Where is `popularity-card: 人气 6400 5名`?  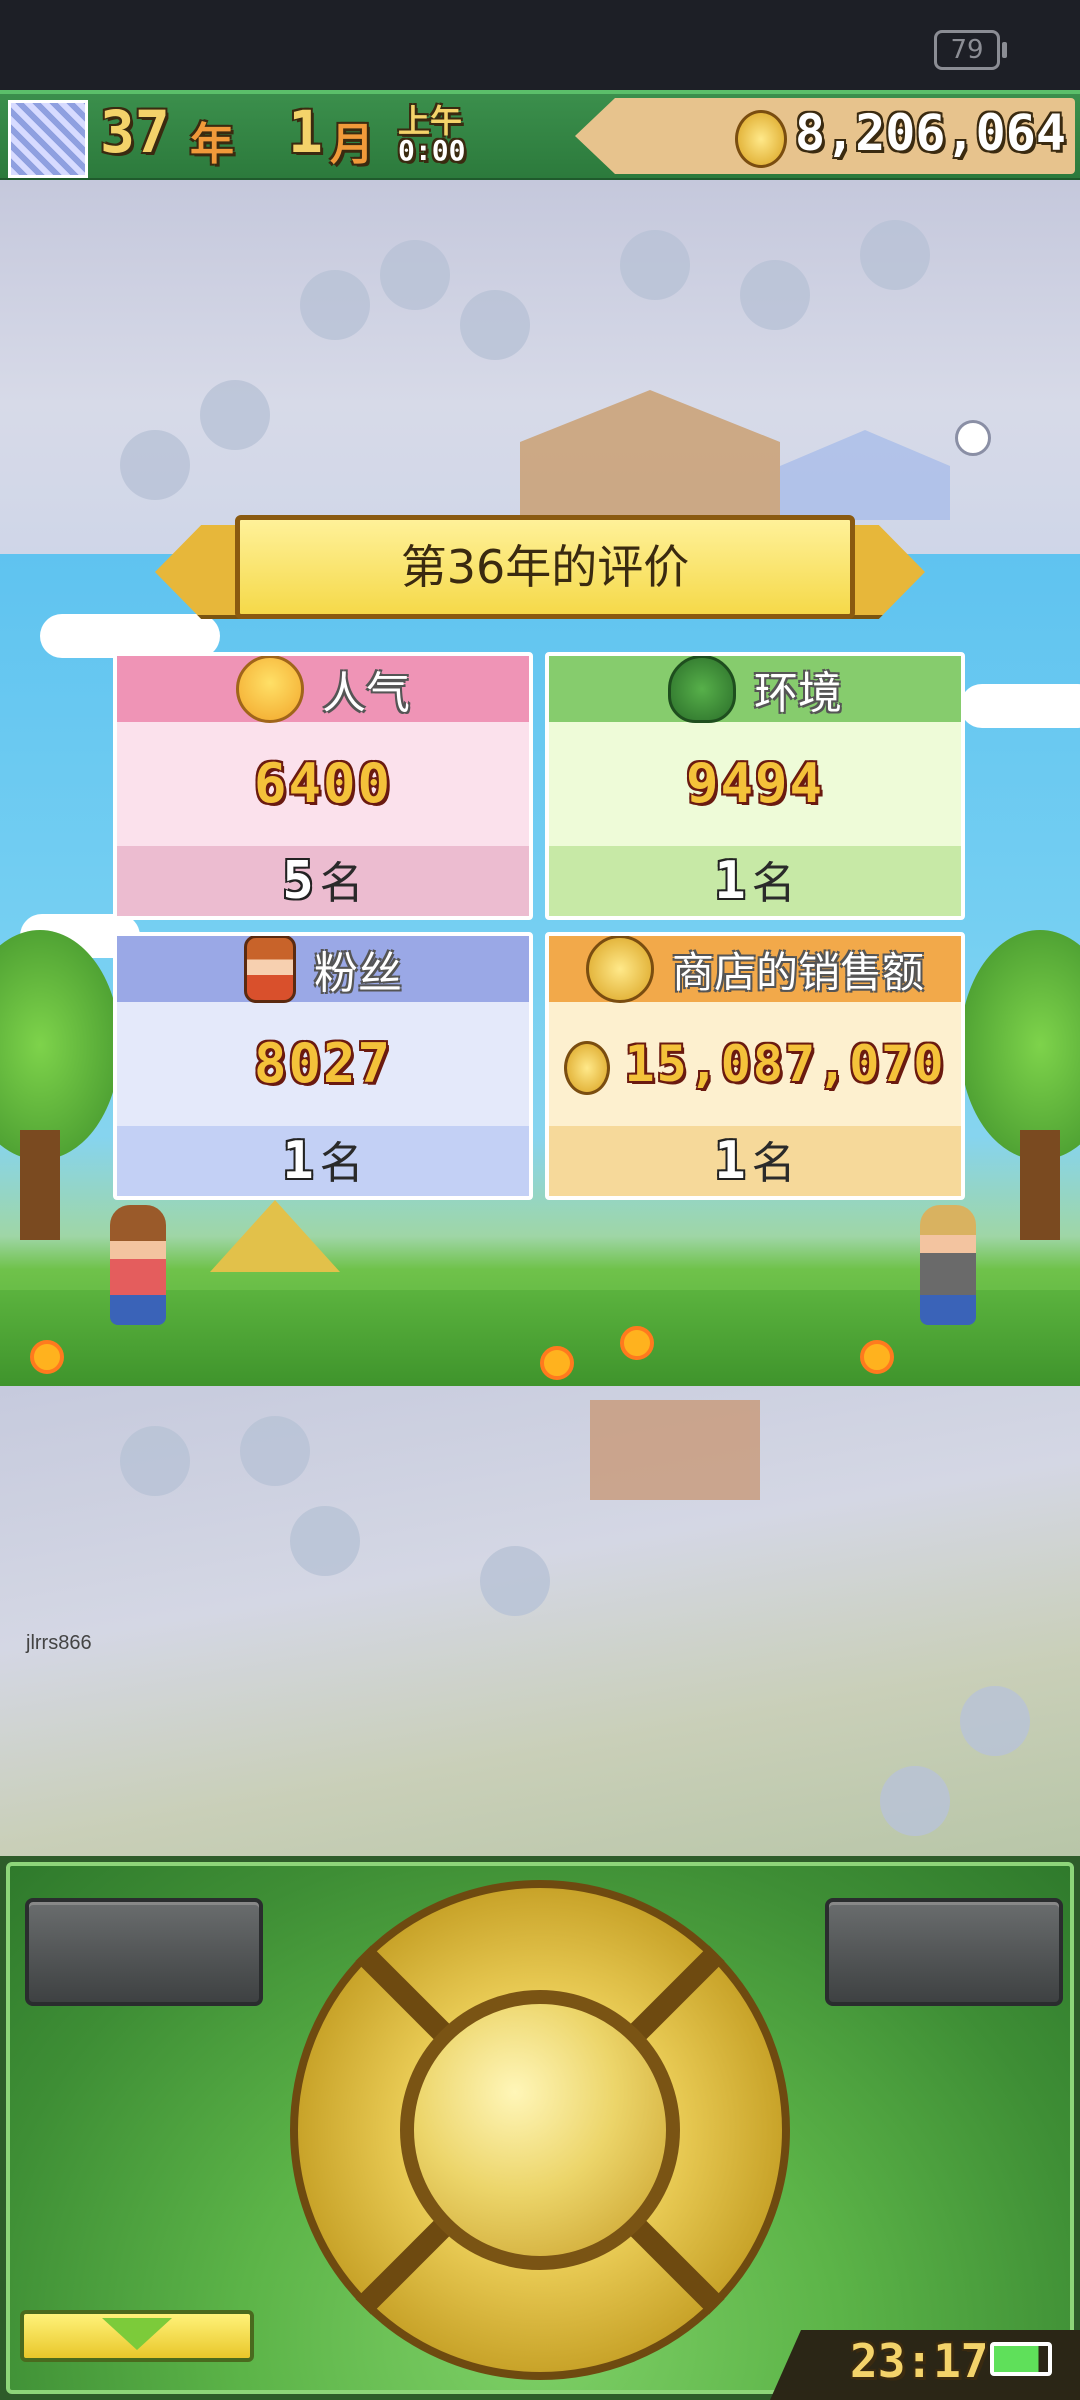 popularity-card: 人气 6400 5名 is located at coordinates (323, 786).